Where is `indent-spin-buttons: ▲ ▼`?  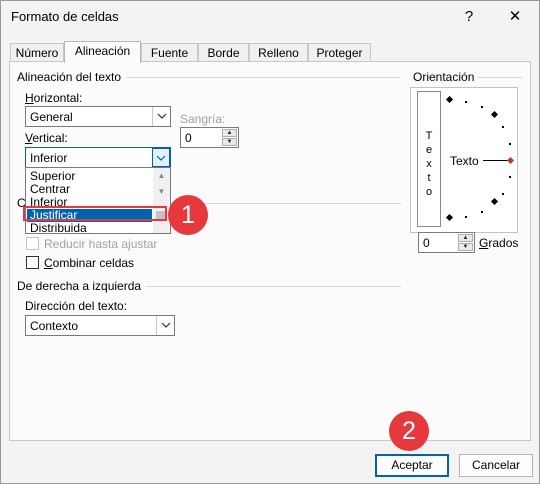 indent-spin-buttons: ▲ ▼ is located at coordinates (229, 137).